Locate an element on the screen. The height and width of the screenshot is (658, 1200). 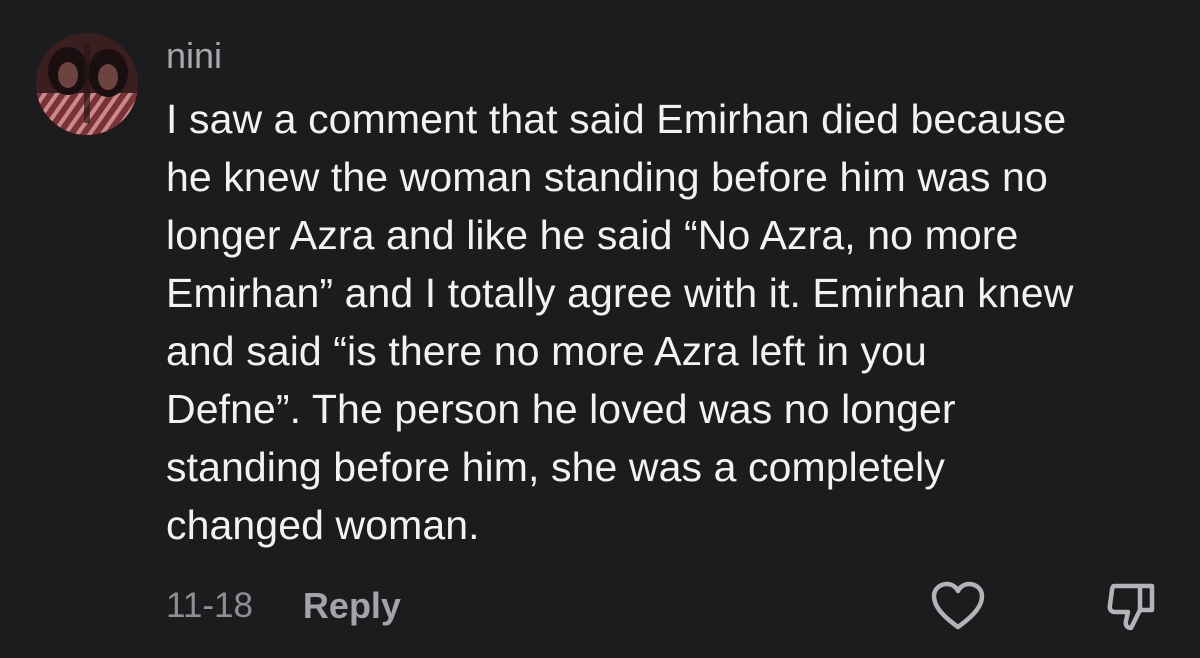
heart-outline-icon is located at coordinates (958, 605).